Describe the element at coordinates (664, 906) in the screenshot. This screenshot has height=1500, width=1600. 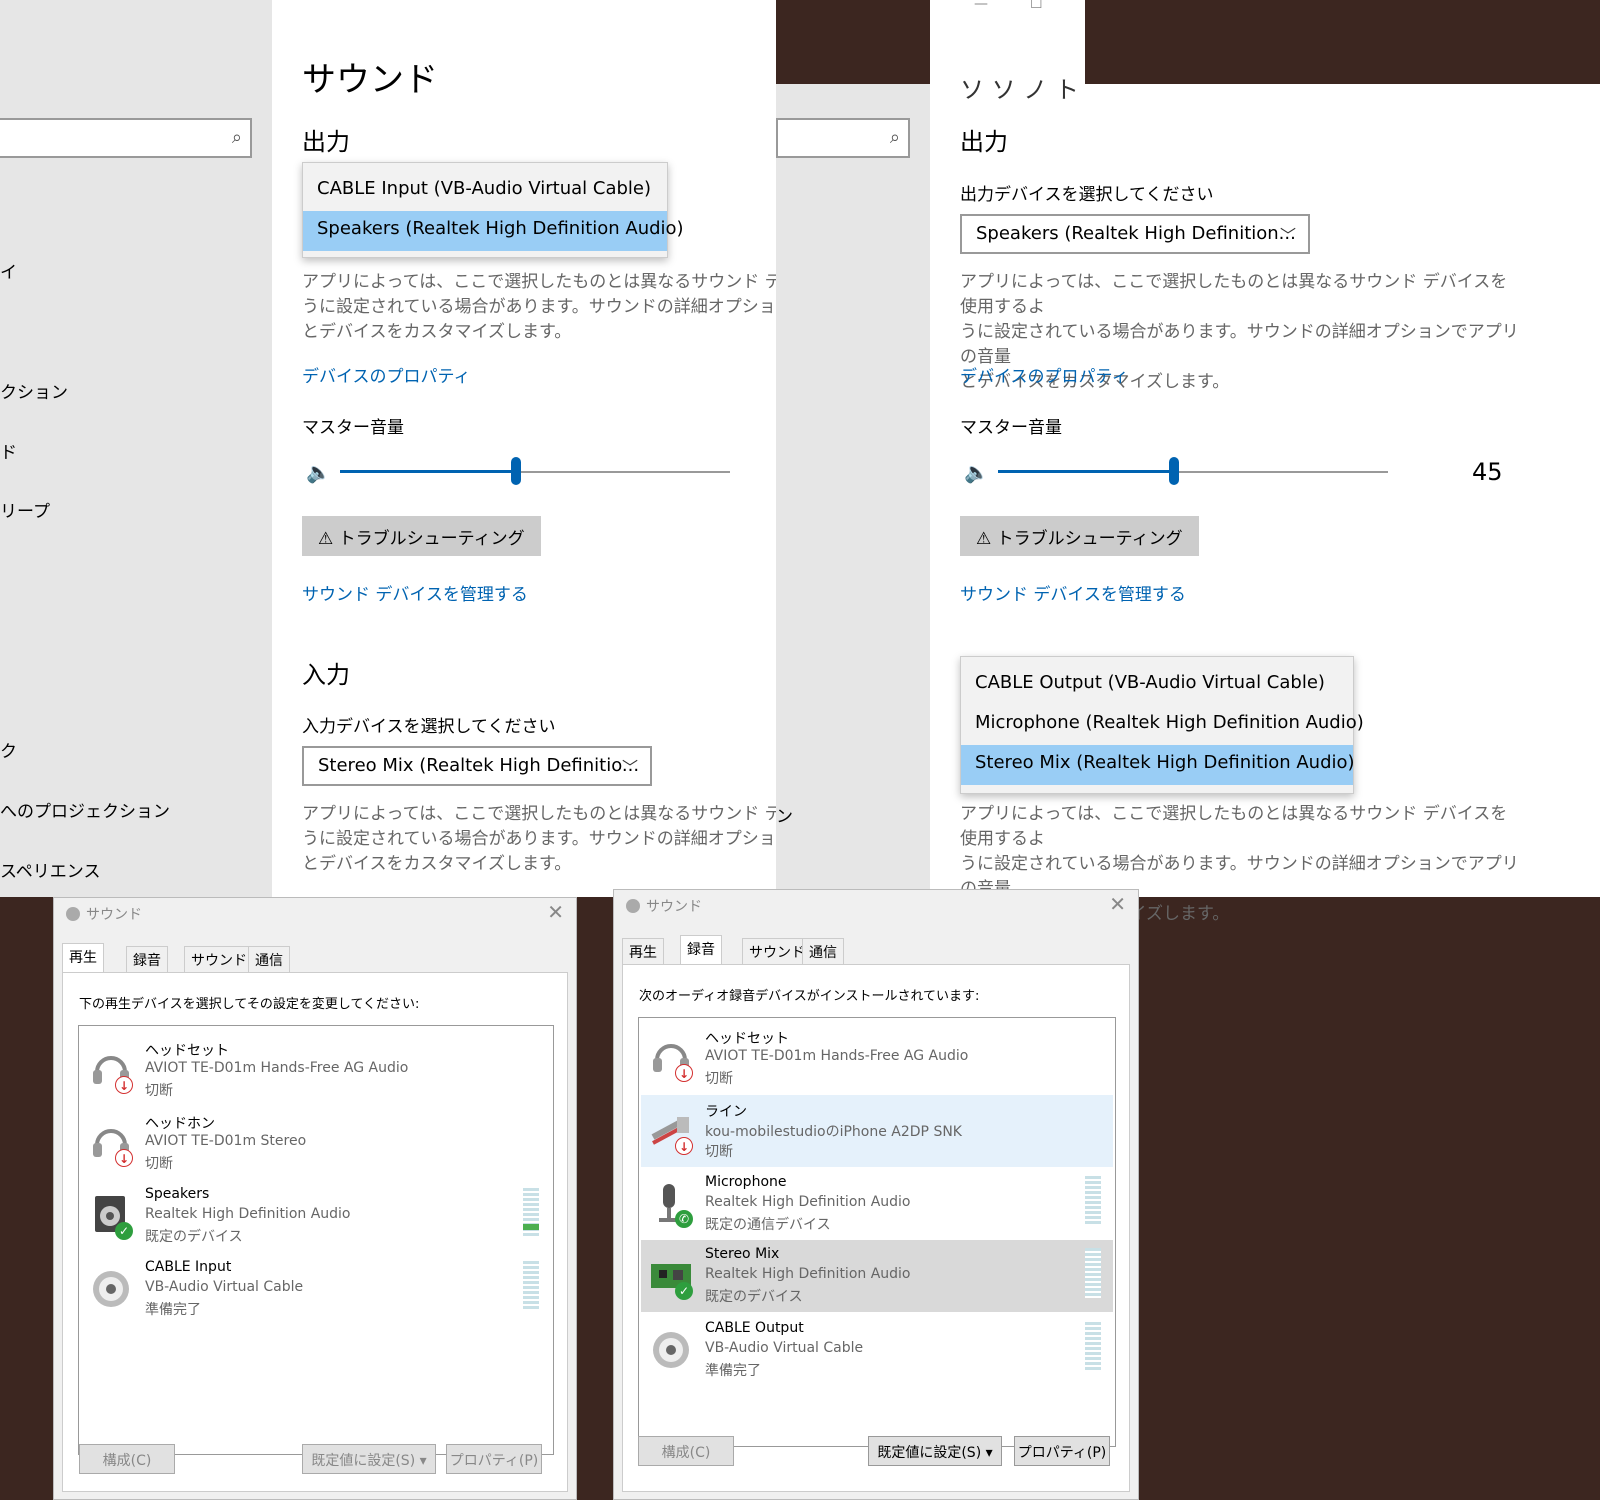
I see `dialog-title: サウンド` at that location.